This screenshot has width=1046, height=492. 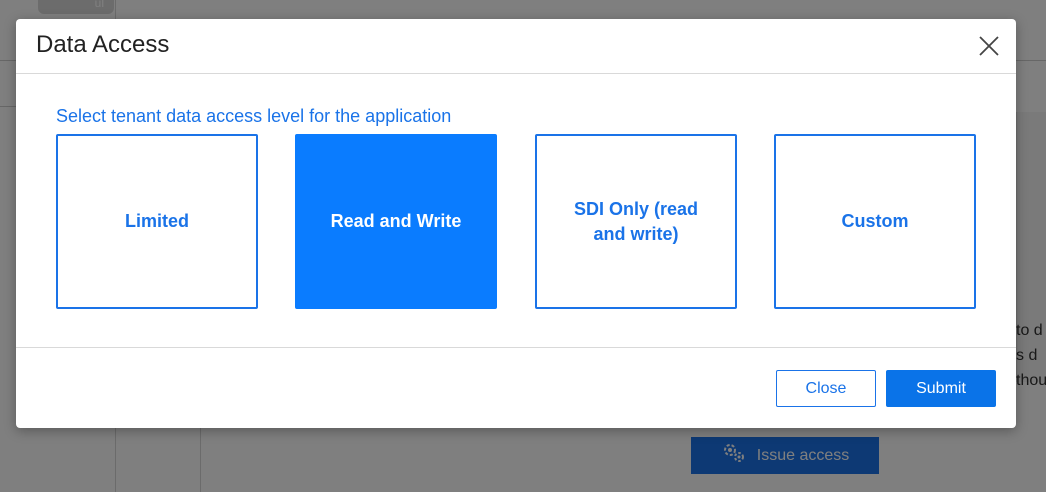 I want to click on option-label: Limited, so click(x=156, y=221).